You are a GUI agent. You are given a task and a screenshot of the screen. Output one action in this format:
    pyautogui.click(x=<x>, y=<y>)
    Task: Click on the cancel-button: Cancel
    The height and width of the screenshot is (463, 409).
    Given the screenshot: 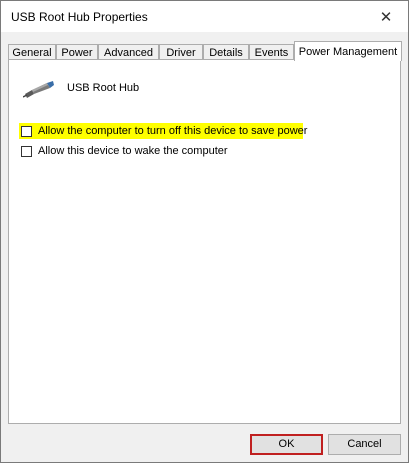 What is the action you would take?
    pyautogui.click(x=364, y=444)
    